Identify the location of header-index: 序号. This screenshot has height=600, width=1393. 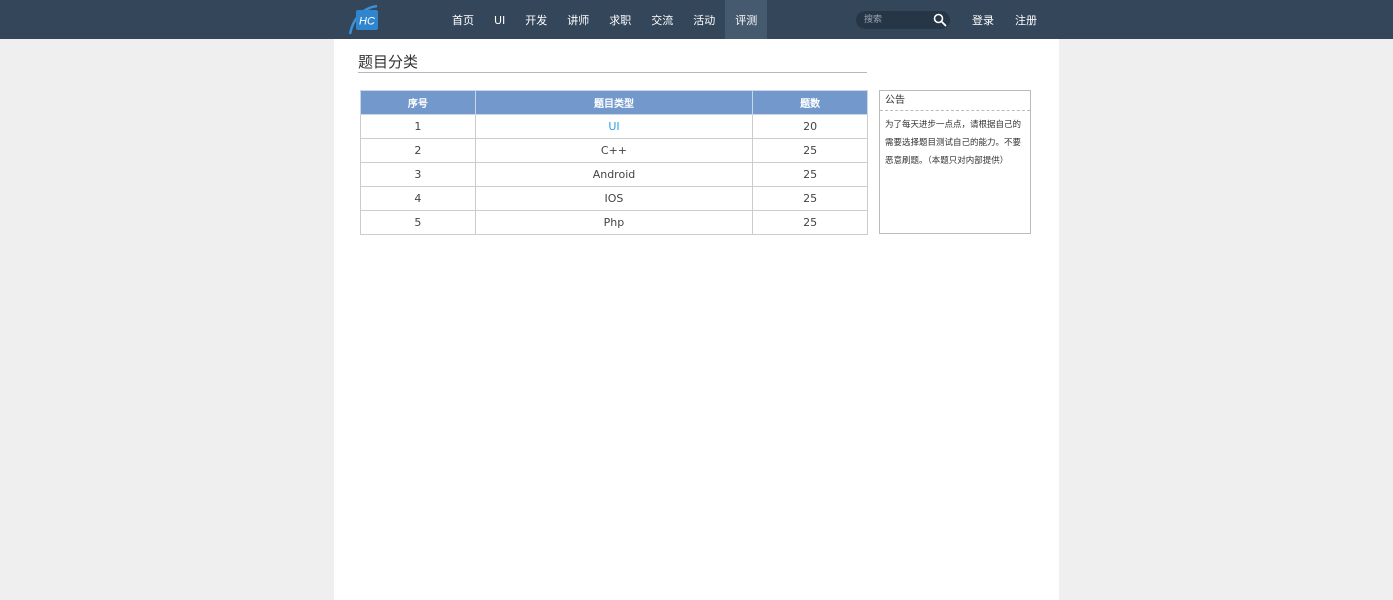
(418, 102).